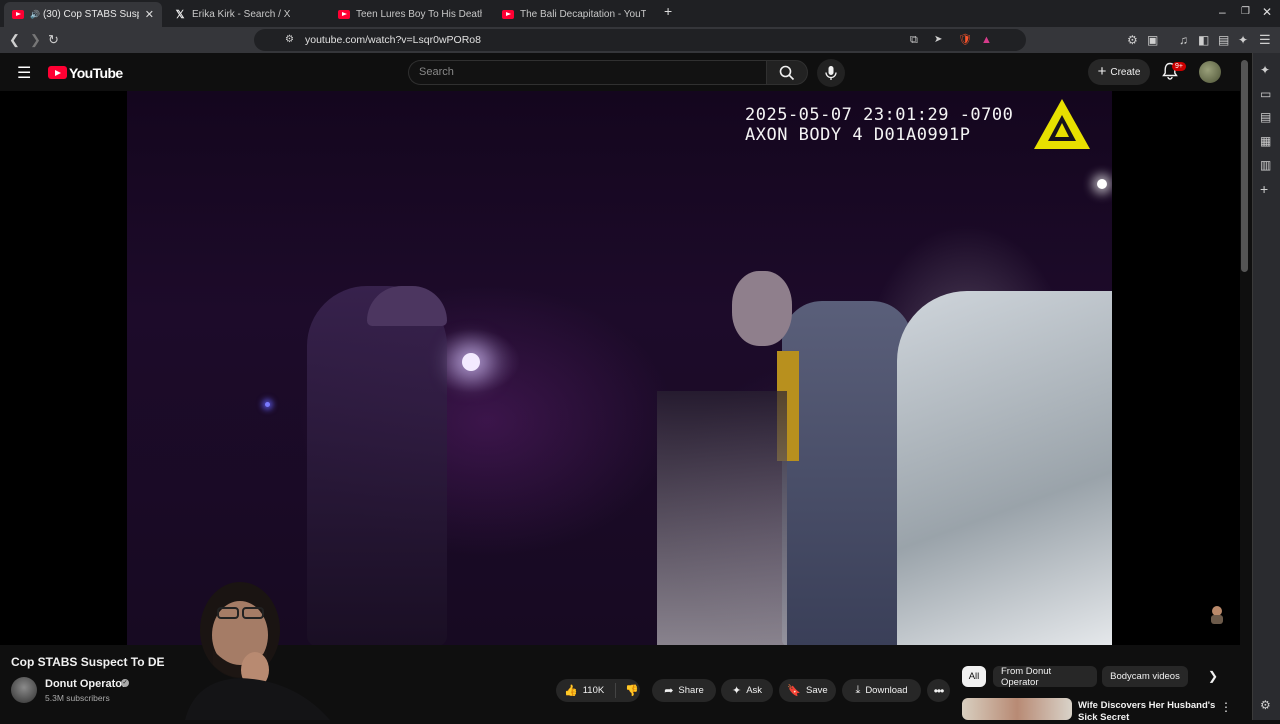 This screenshot has width=1280, height=724. I want to click on guide-menu-icon: ☰, so click(24, 73).